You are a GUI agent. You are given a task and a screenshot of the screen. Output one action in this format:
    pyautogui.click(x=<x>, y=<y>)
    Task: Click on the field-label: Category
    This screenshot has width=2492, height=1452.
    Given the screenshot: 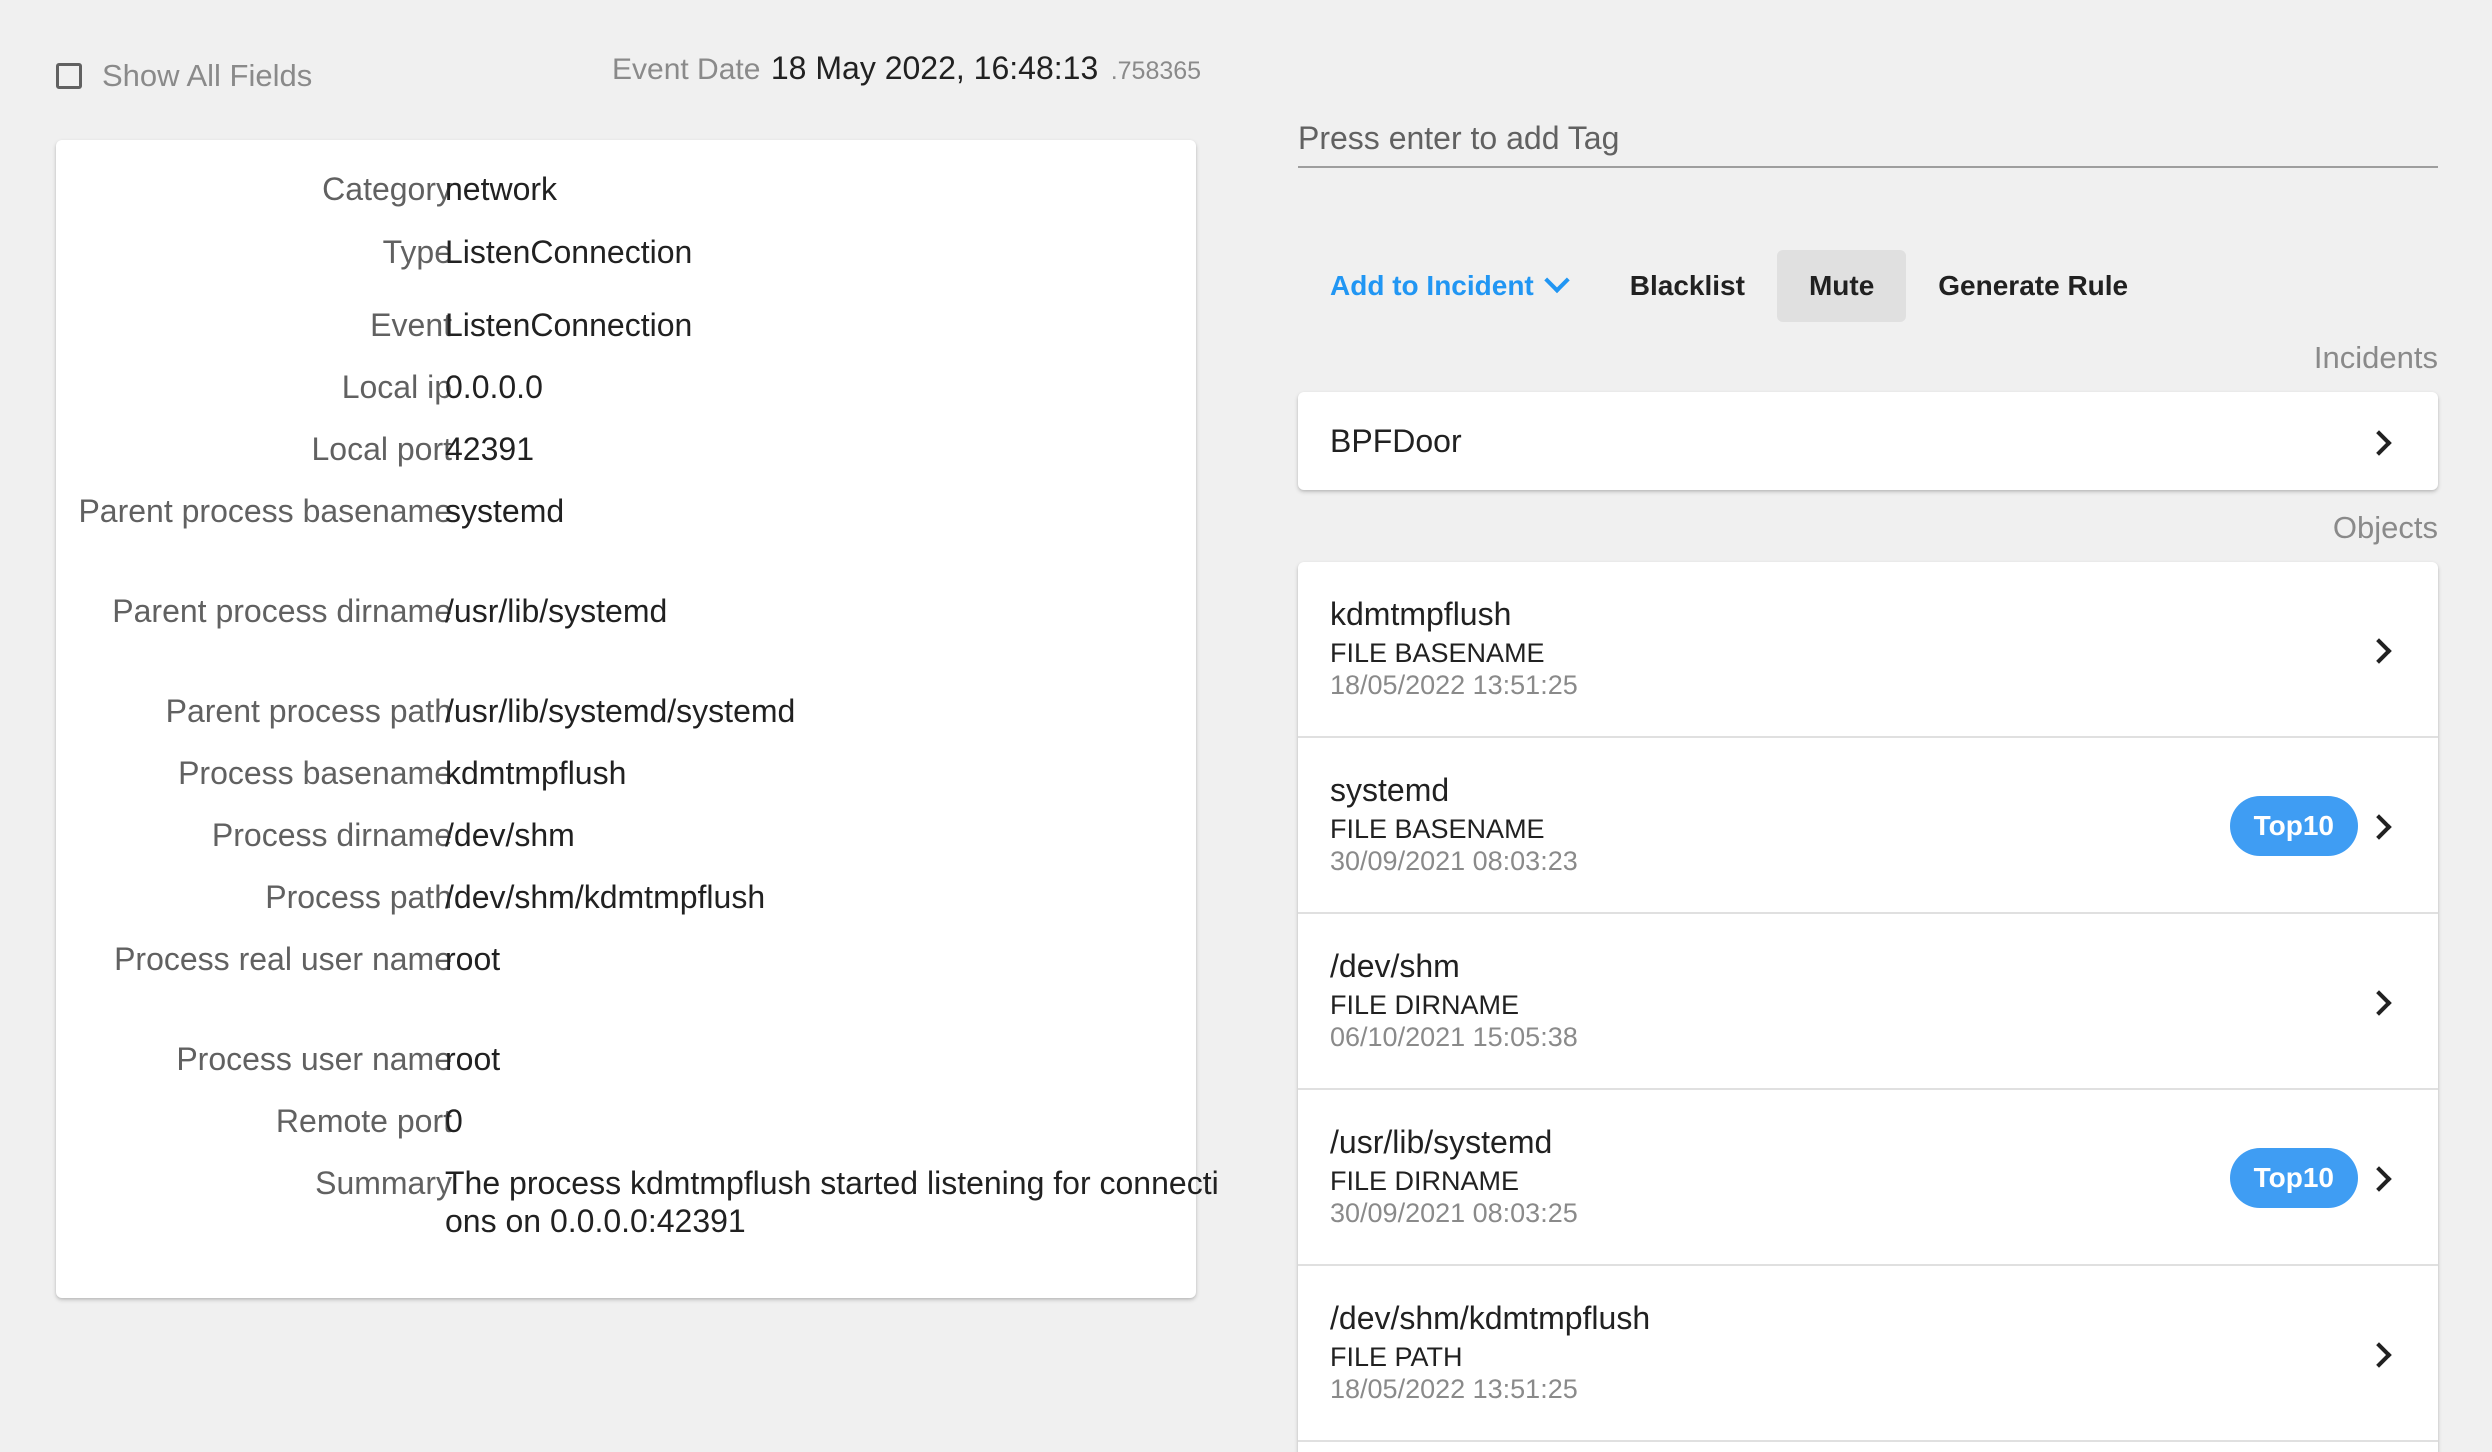 What is the action you would take?
    pyautogui.click(x=387, y=189)
    